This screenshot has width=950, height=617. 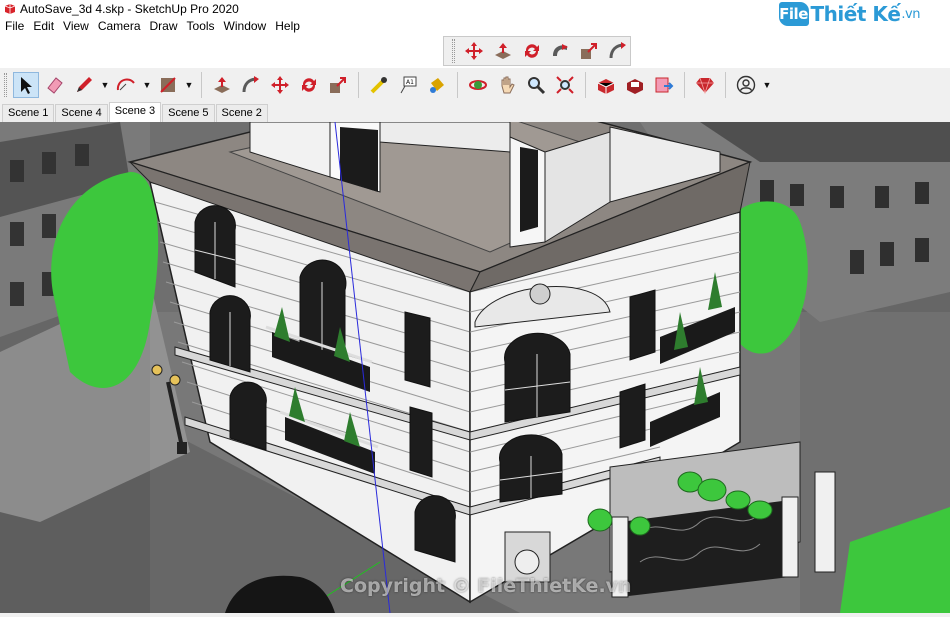 I want to click on menu-window: Window, so click(x=245, y=26).